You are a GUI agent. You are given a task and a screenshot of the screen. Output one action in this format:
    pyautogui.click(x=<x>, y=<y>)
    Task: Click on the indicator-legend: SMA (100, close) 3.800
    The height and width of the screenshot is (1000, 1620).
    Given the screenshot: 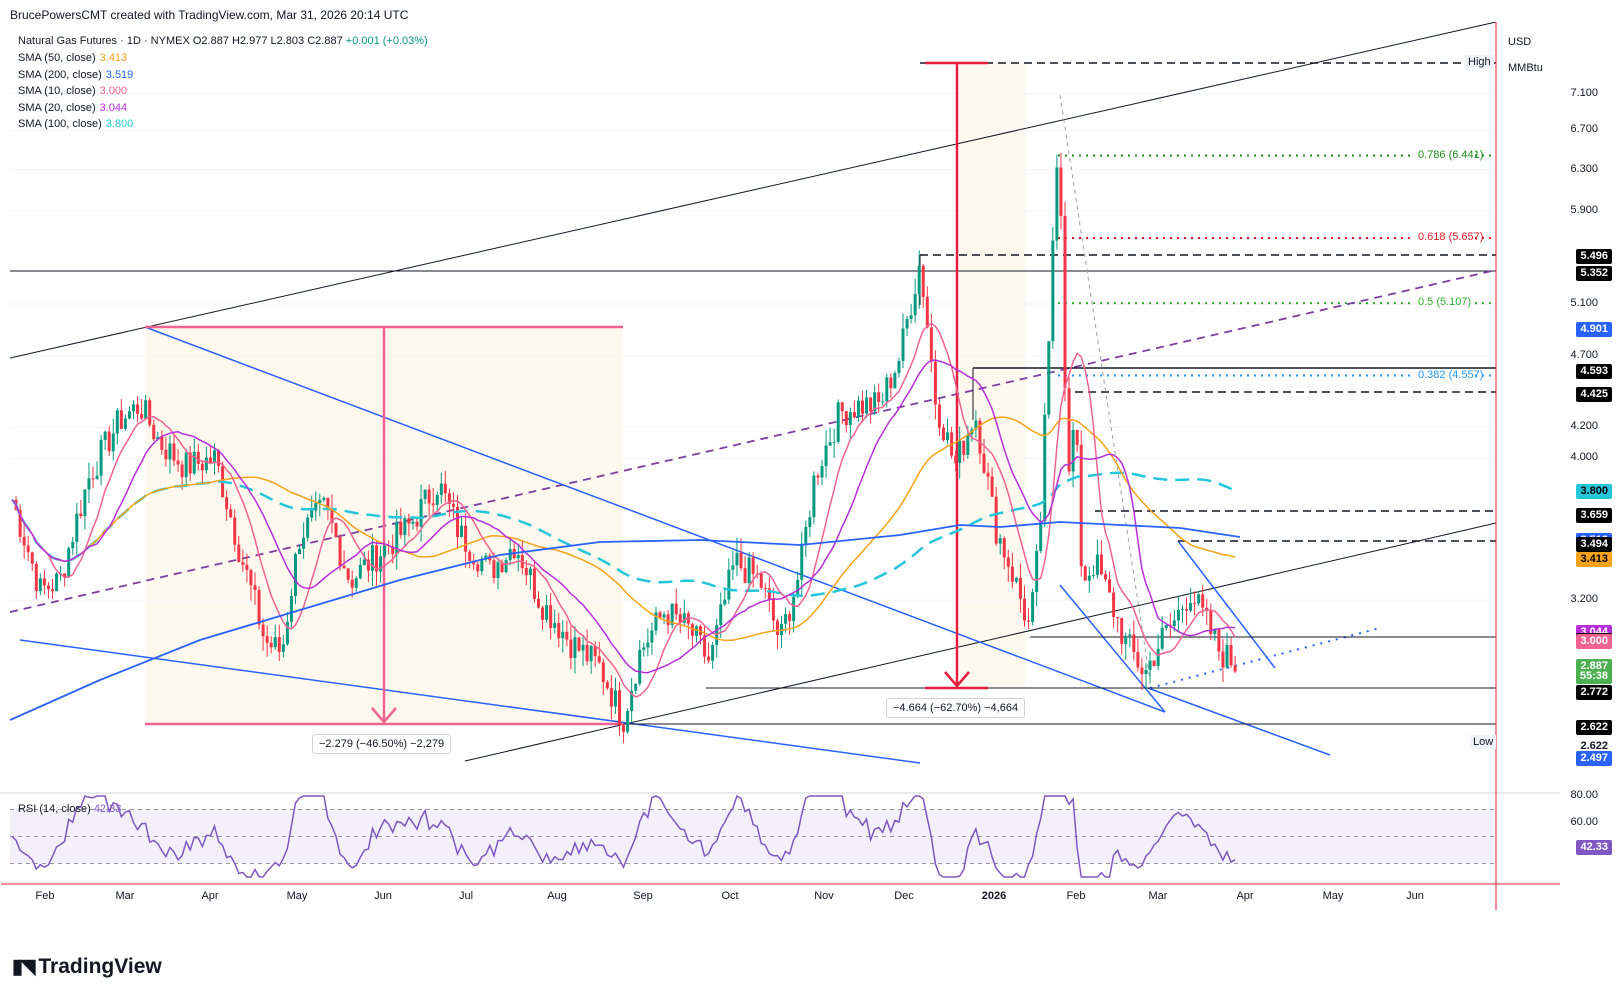 What is the action you would take?
    pyautogui.click(x=75, y=124)
    